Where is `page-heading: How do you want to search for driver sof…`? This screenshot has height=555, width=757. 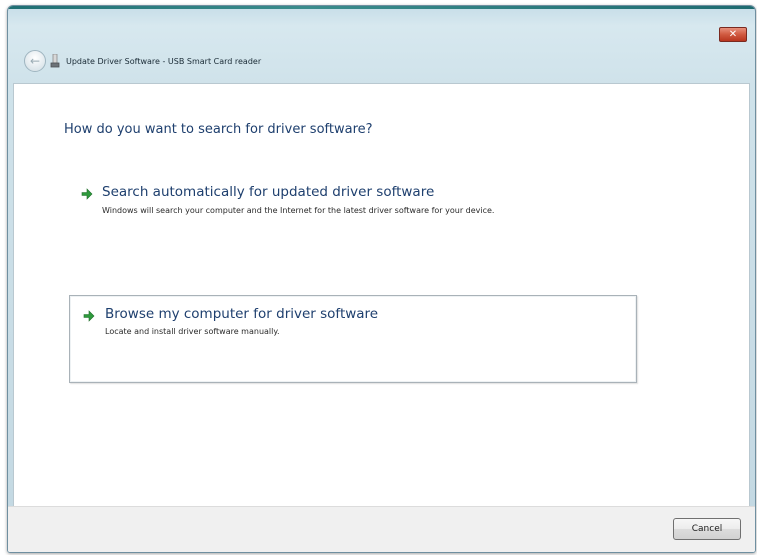 page-heading: How do you want to search for driver sof… is located at coordinates (218, 129).